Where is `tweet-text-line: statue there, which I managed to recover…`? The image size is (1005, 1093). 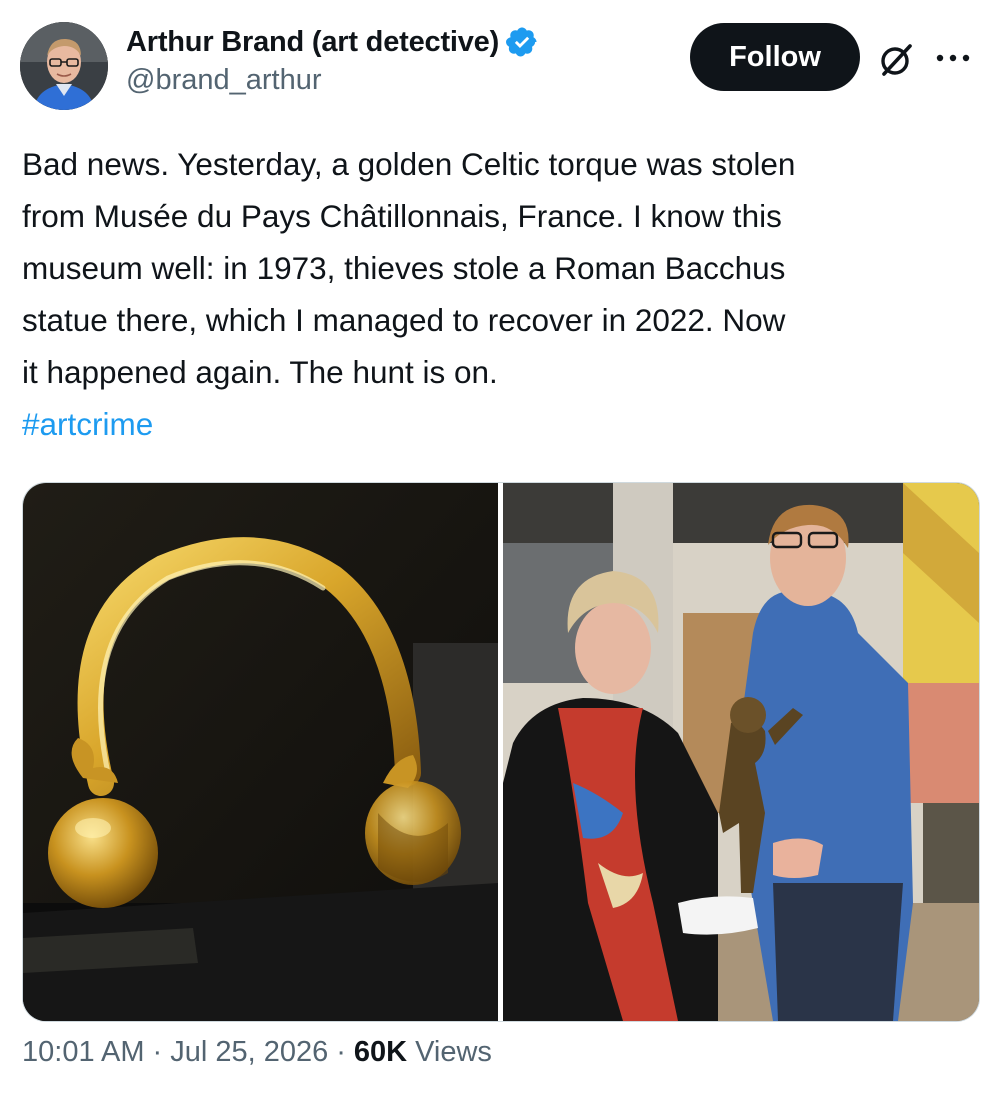 tweet-text-line: statue there, which I managed to recover… is located at coordinates (404, 320).